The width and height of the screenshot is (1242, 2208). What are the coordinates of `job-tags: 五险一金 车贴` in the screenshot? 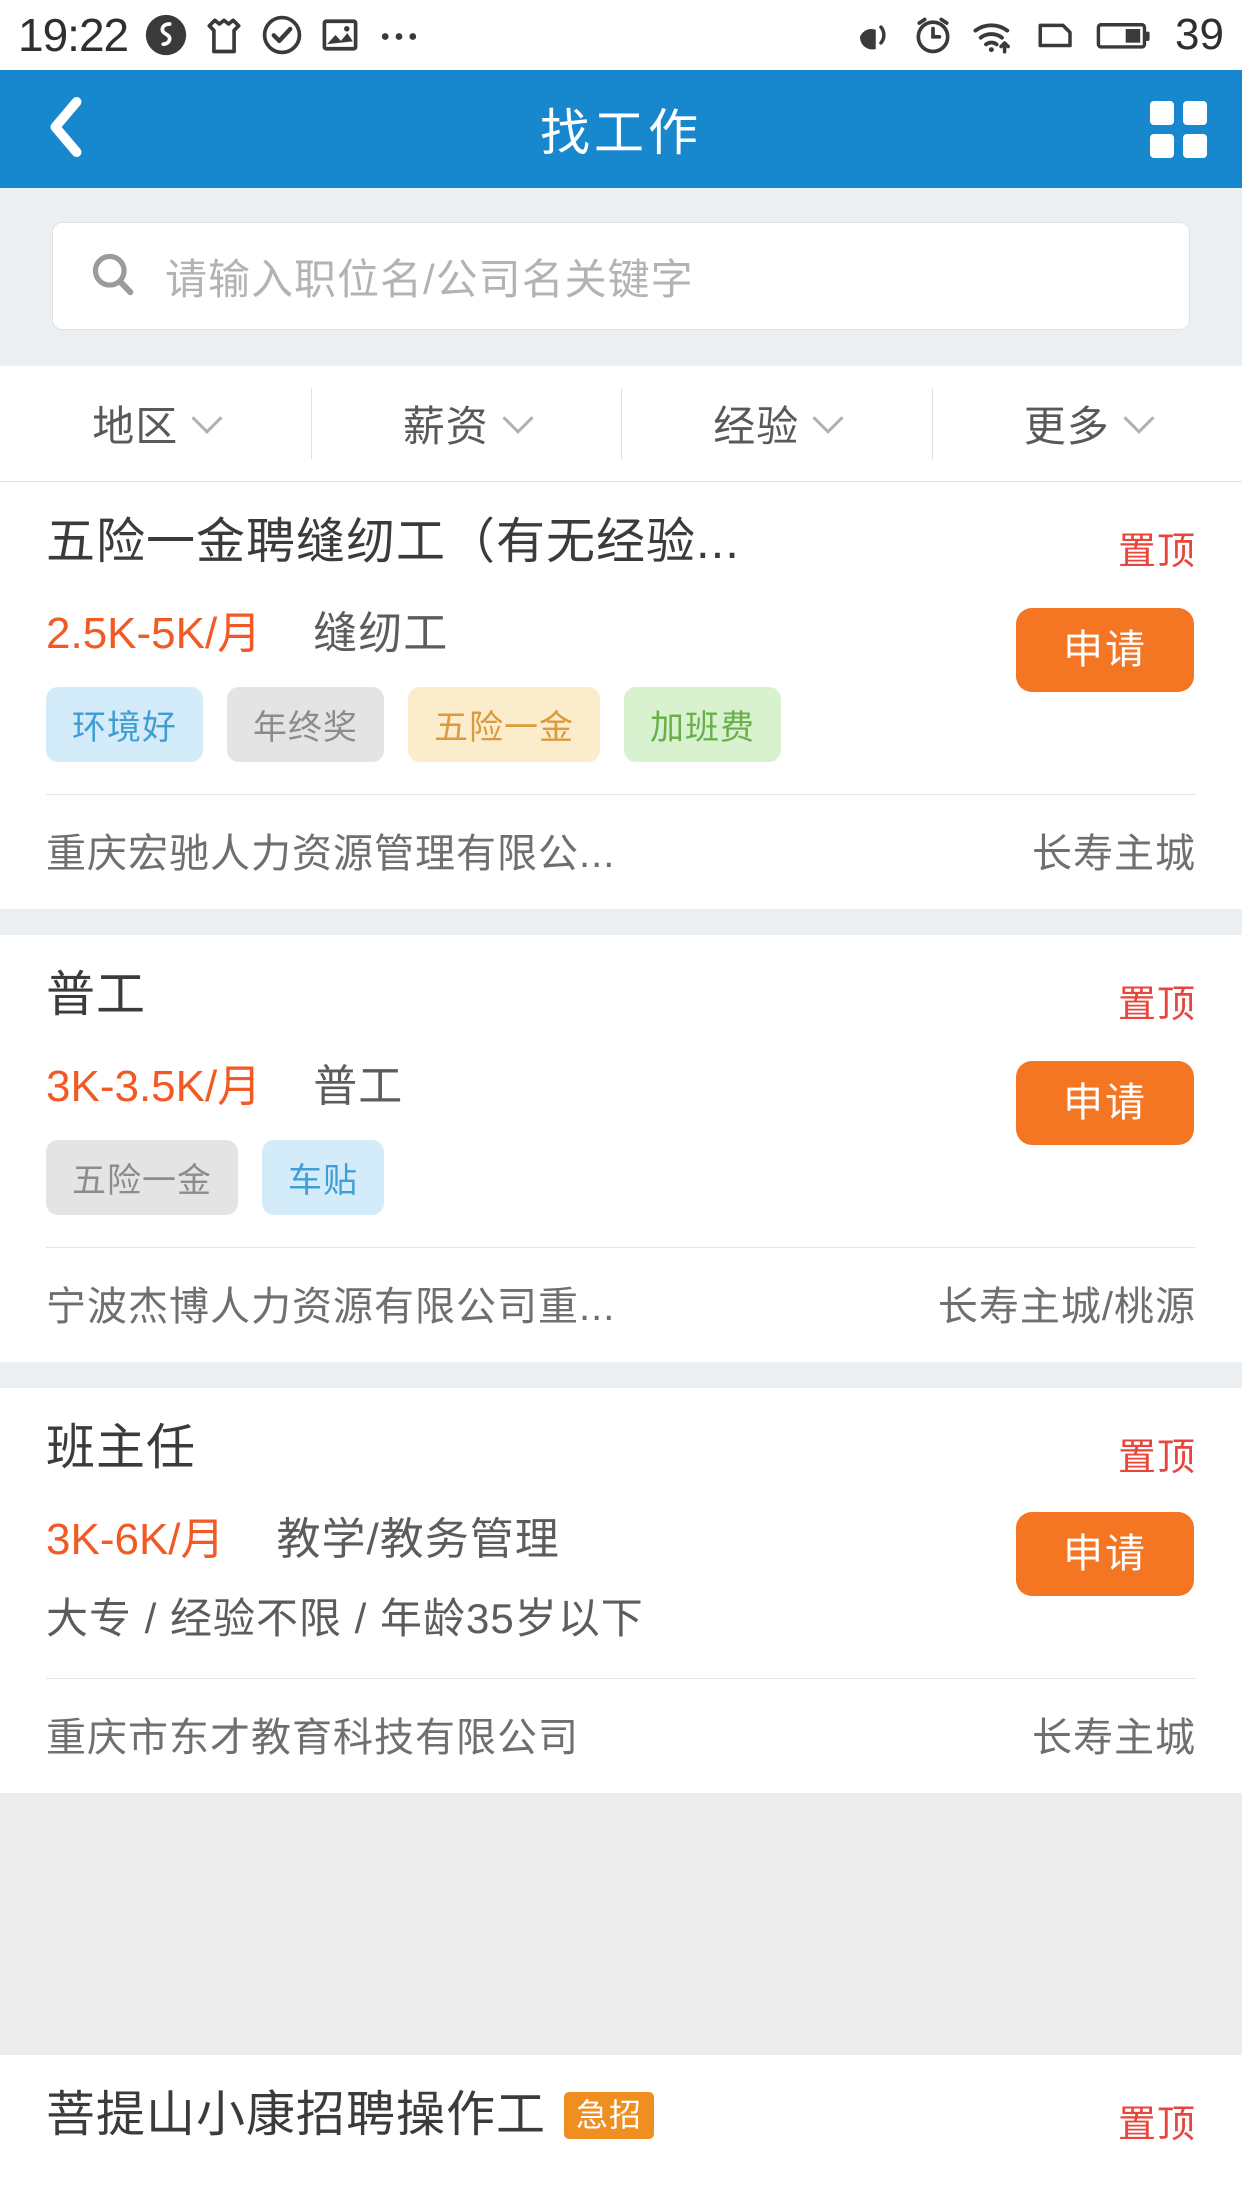 It's located at (621, 1177).